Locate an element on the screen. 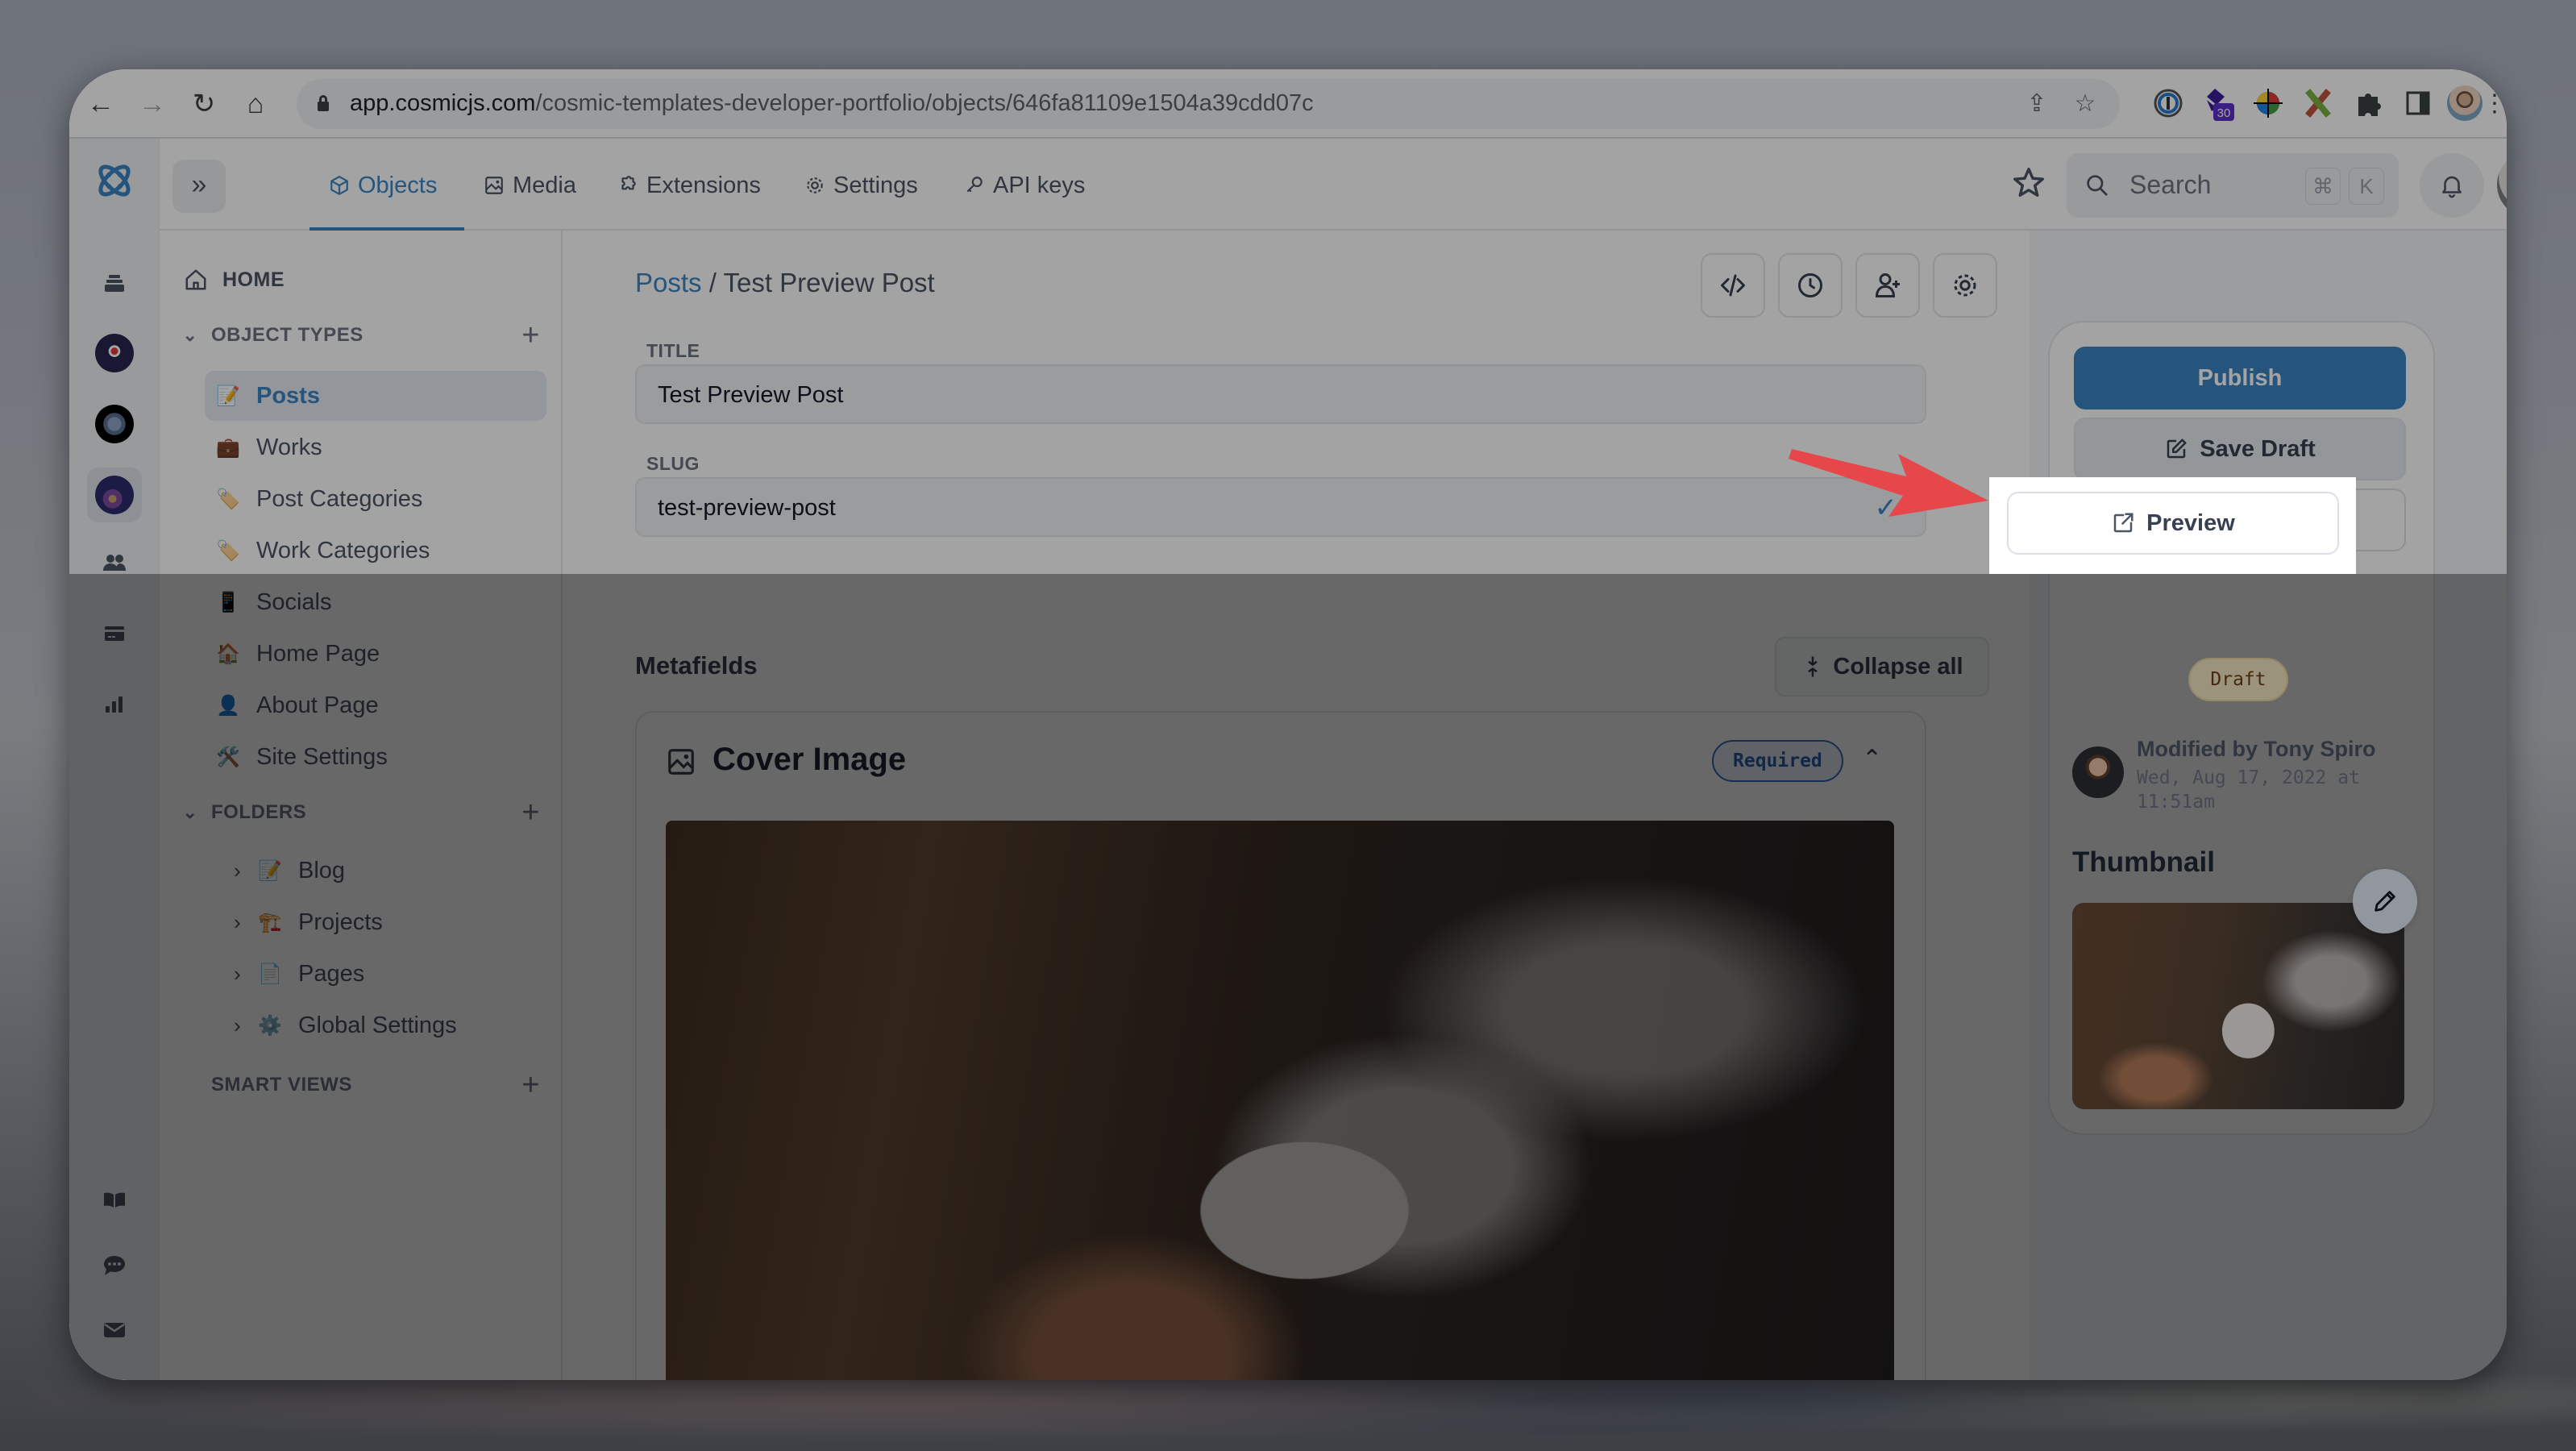 This screenshot has height=1451, width=2576. tab-objects: Objects is located at coordinates (383, 185).